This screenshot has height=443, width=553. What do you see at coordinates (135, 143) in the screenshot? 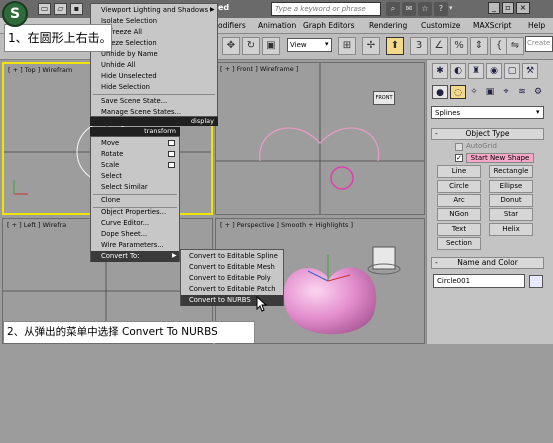
I see `menu-item-move: Move` at bounding box center [135, 143].